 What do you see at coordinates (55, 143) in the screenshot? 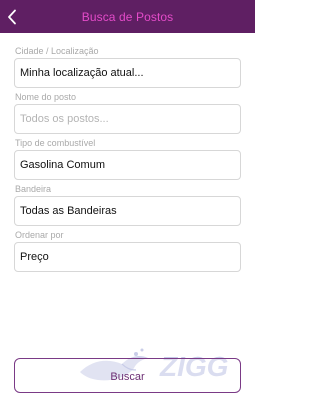
I see `fuel-type-label: Tipo de combustível` at bounding box center [55, 143].